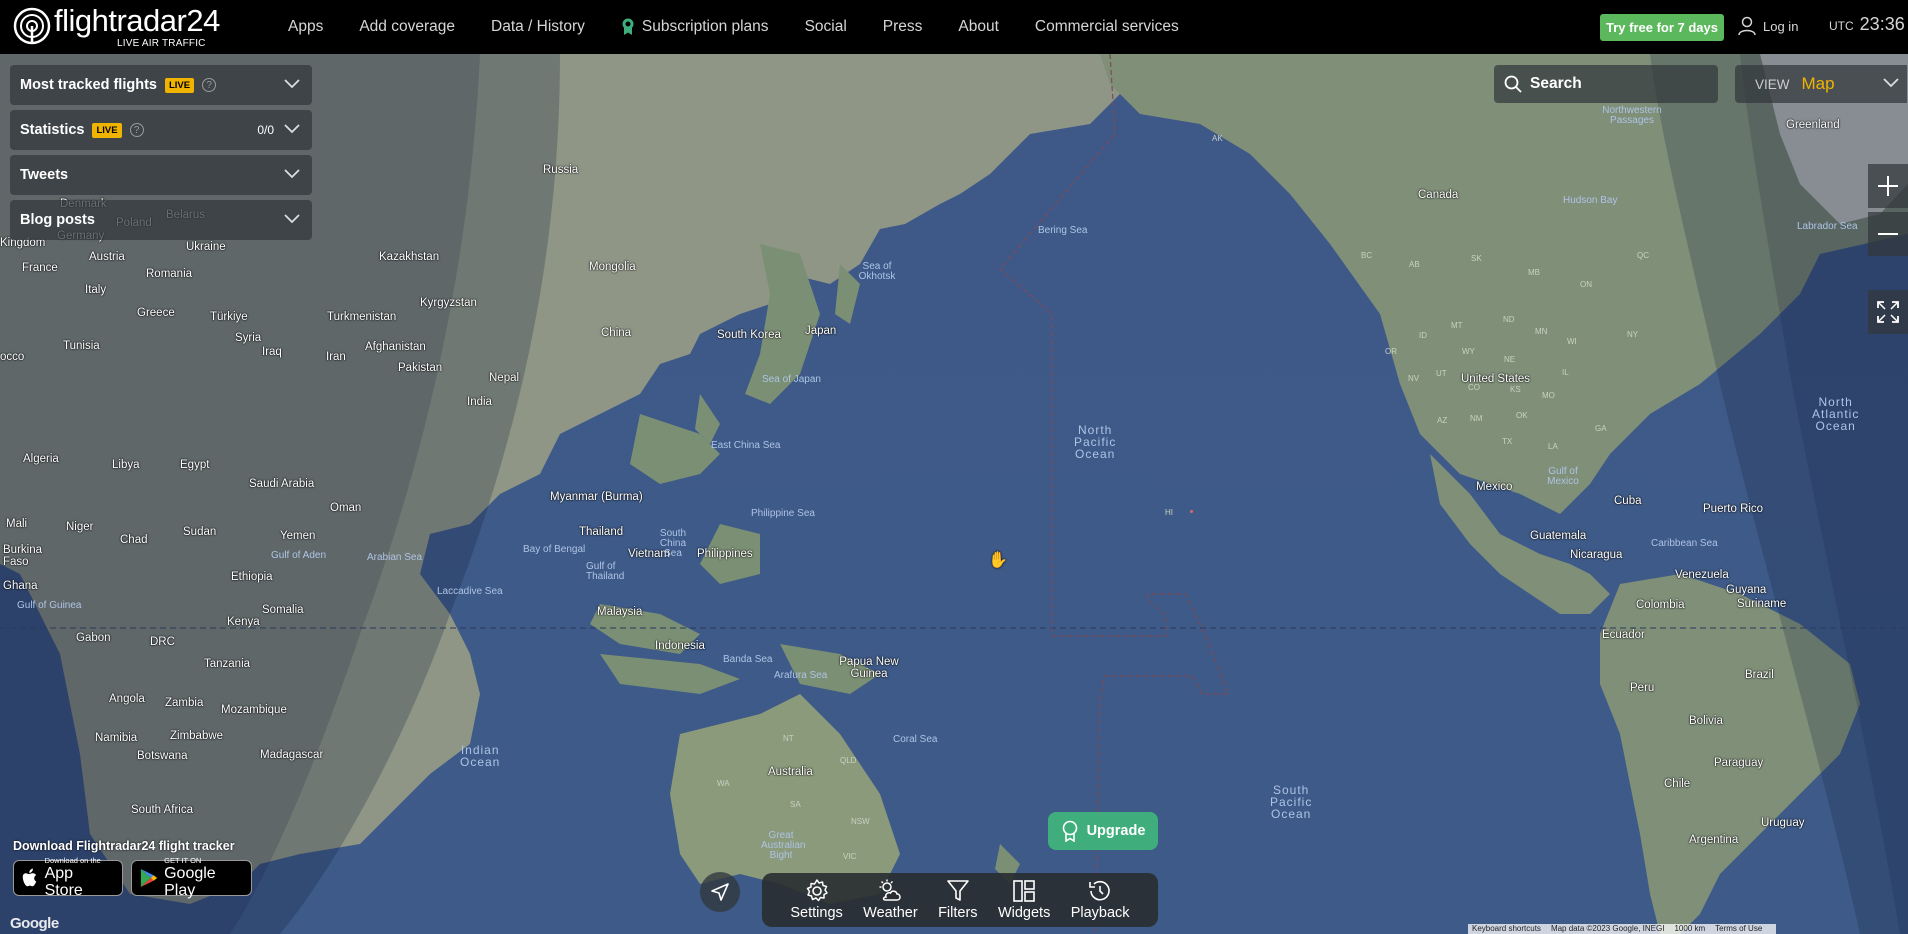 Image resolution: width=1908 pixels, height=934 pixels. What do you see at coordinates (57, 220) in the screenshot?
I see `panel-title: Blog posts` at bounding box center [57, 220].